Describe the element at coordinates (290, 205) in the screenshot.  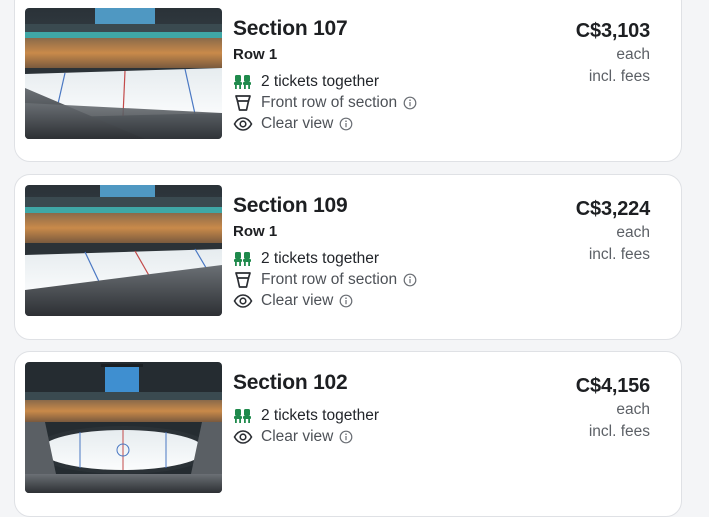
I see `section-title: Section 109` at that location.